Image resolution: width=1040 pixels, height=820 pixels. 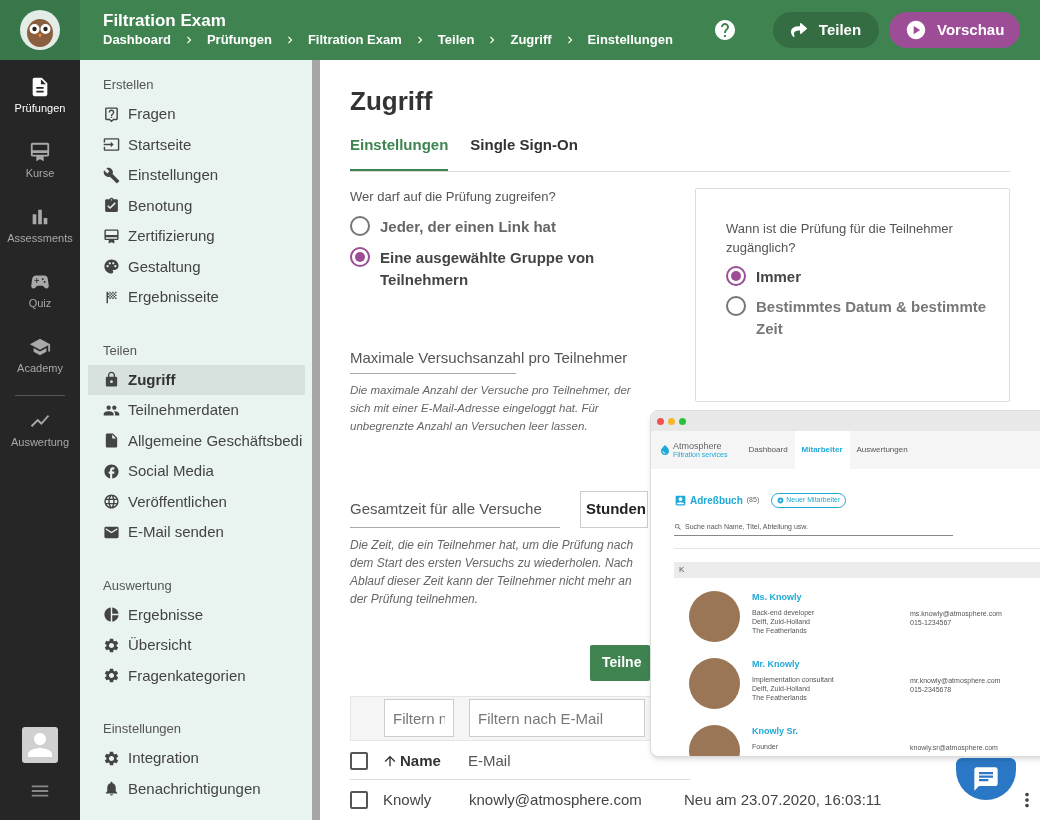 I want to click on exam-title: Filtration Exam, so click(x=165, y=21).